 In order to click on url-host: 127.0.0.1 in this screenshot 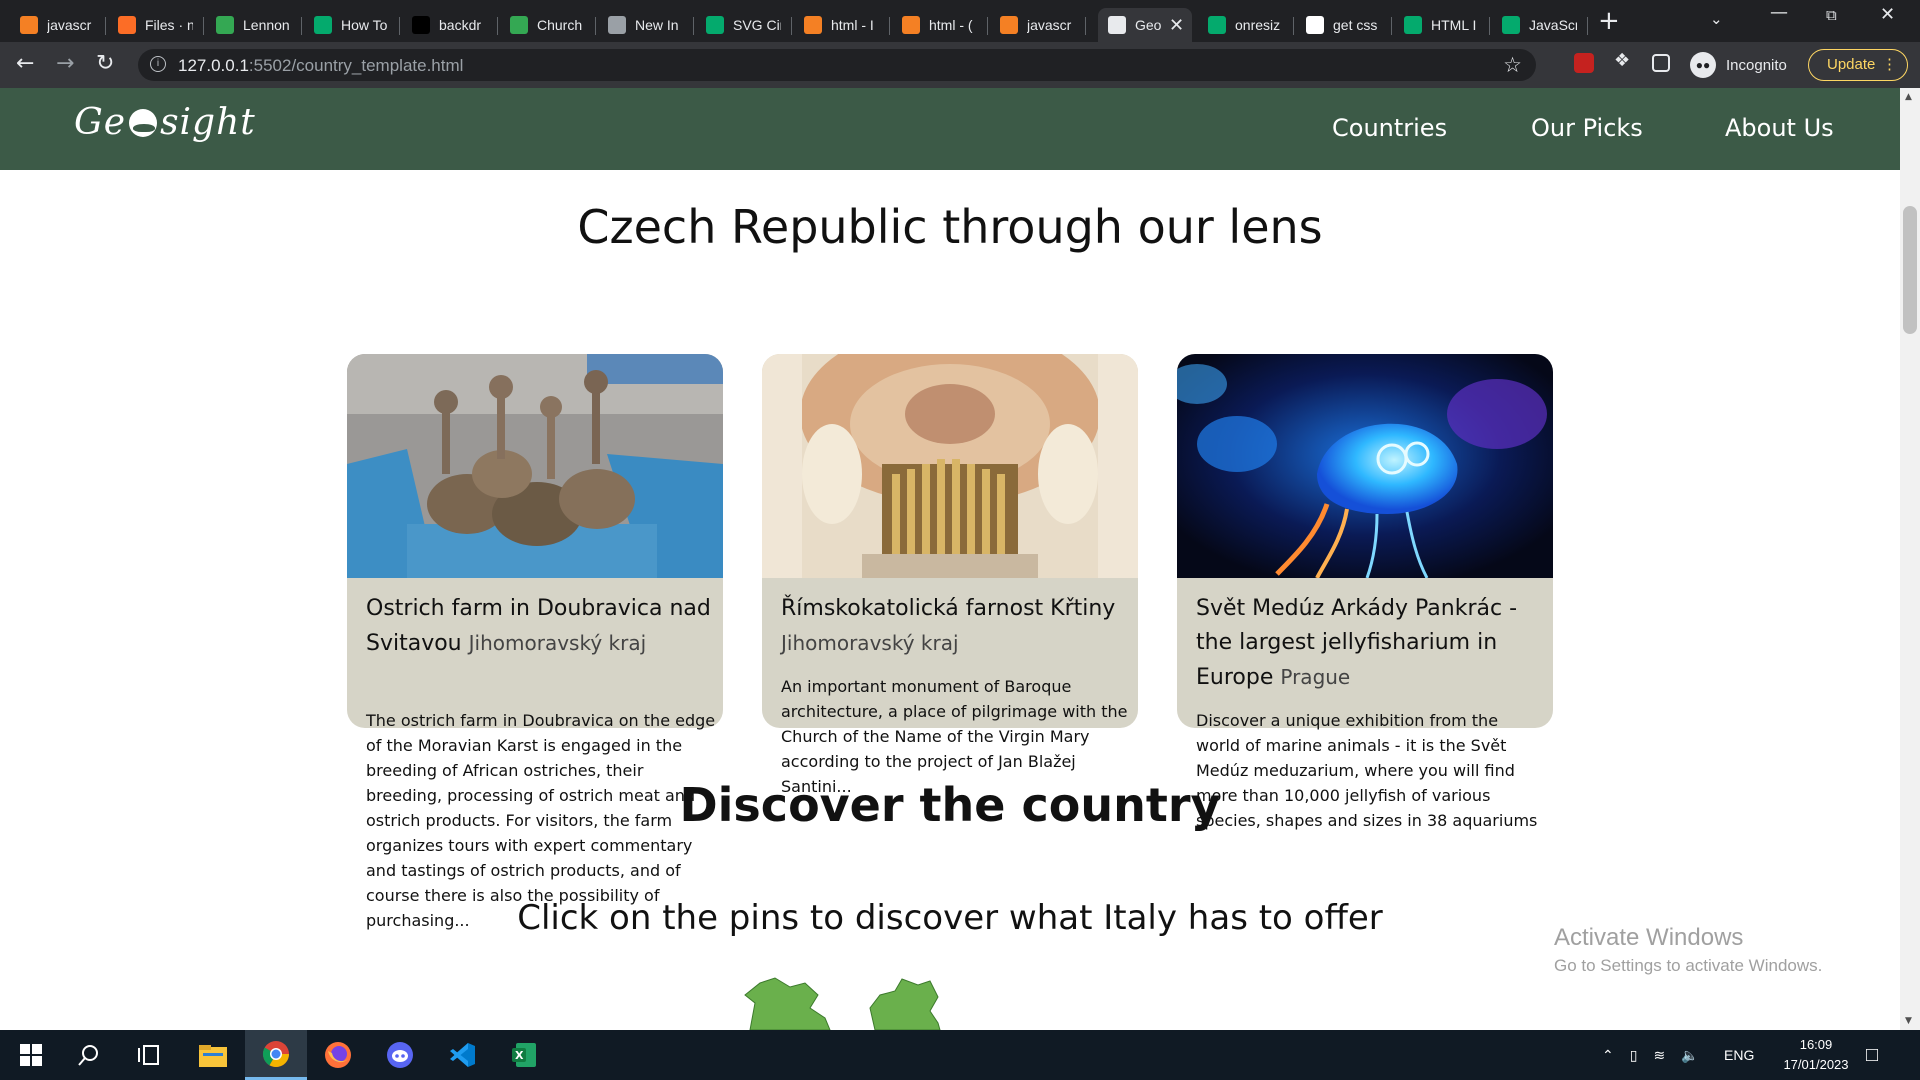, I will do `click(213, 65)`.